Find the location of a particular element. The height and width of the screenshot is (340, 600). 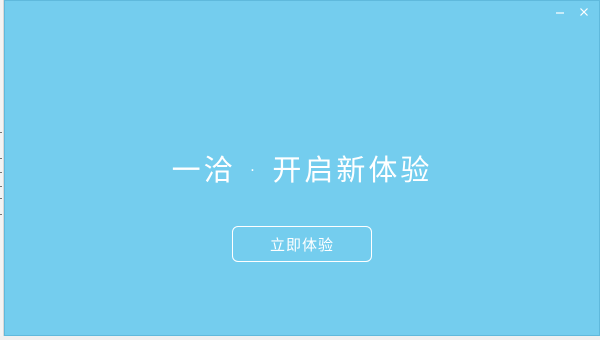

minimize-icon is located at coordinates (560, 13).